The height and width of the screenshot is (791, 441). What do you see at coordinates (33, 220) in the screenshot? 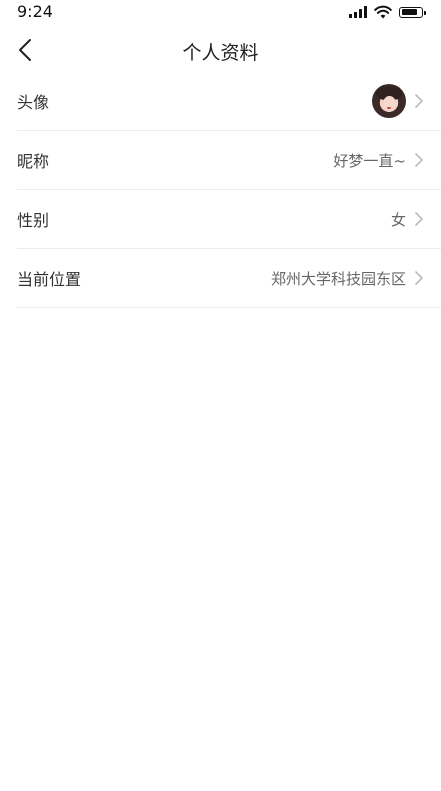
I see `row-label: 性别` at bounding box center [33, 220].